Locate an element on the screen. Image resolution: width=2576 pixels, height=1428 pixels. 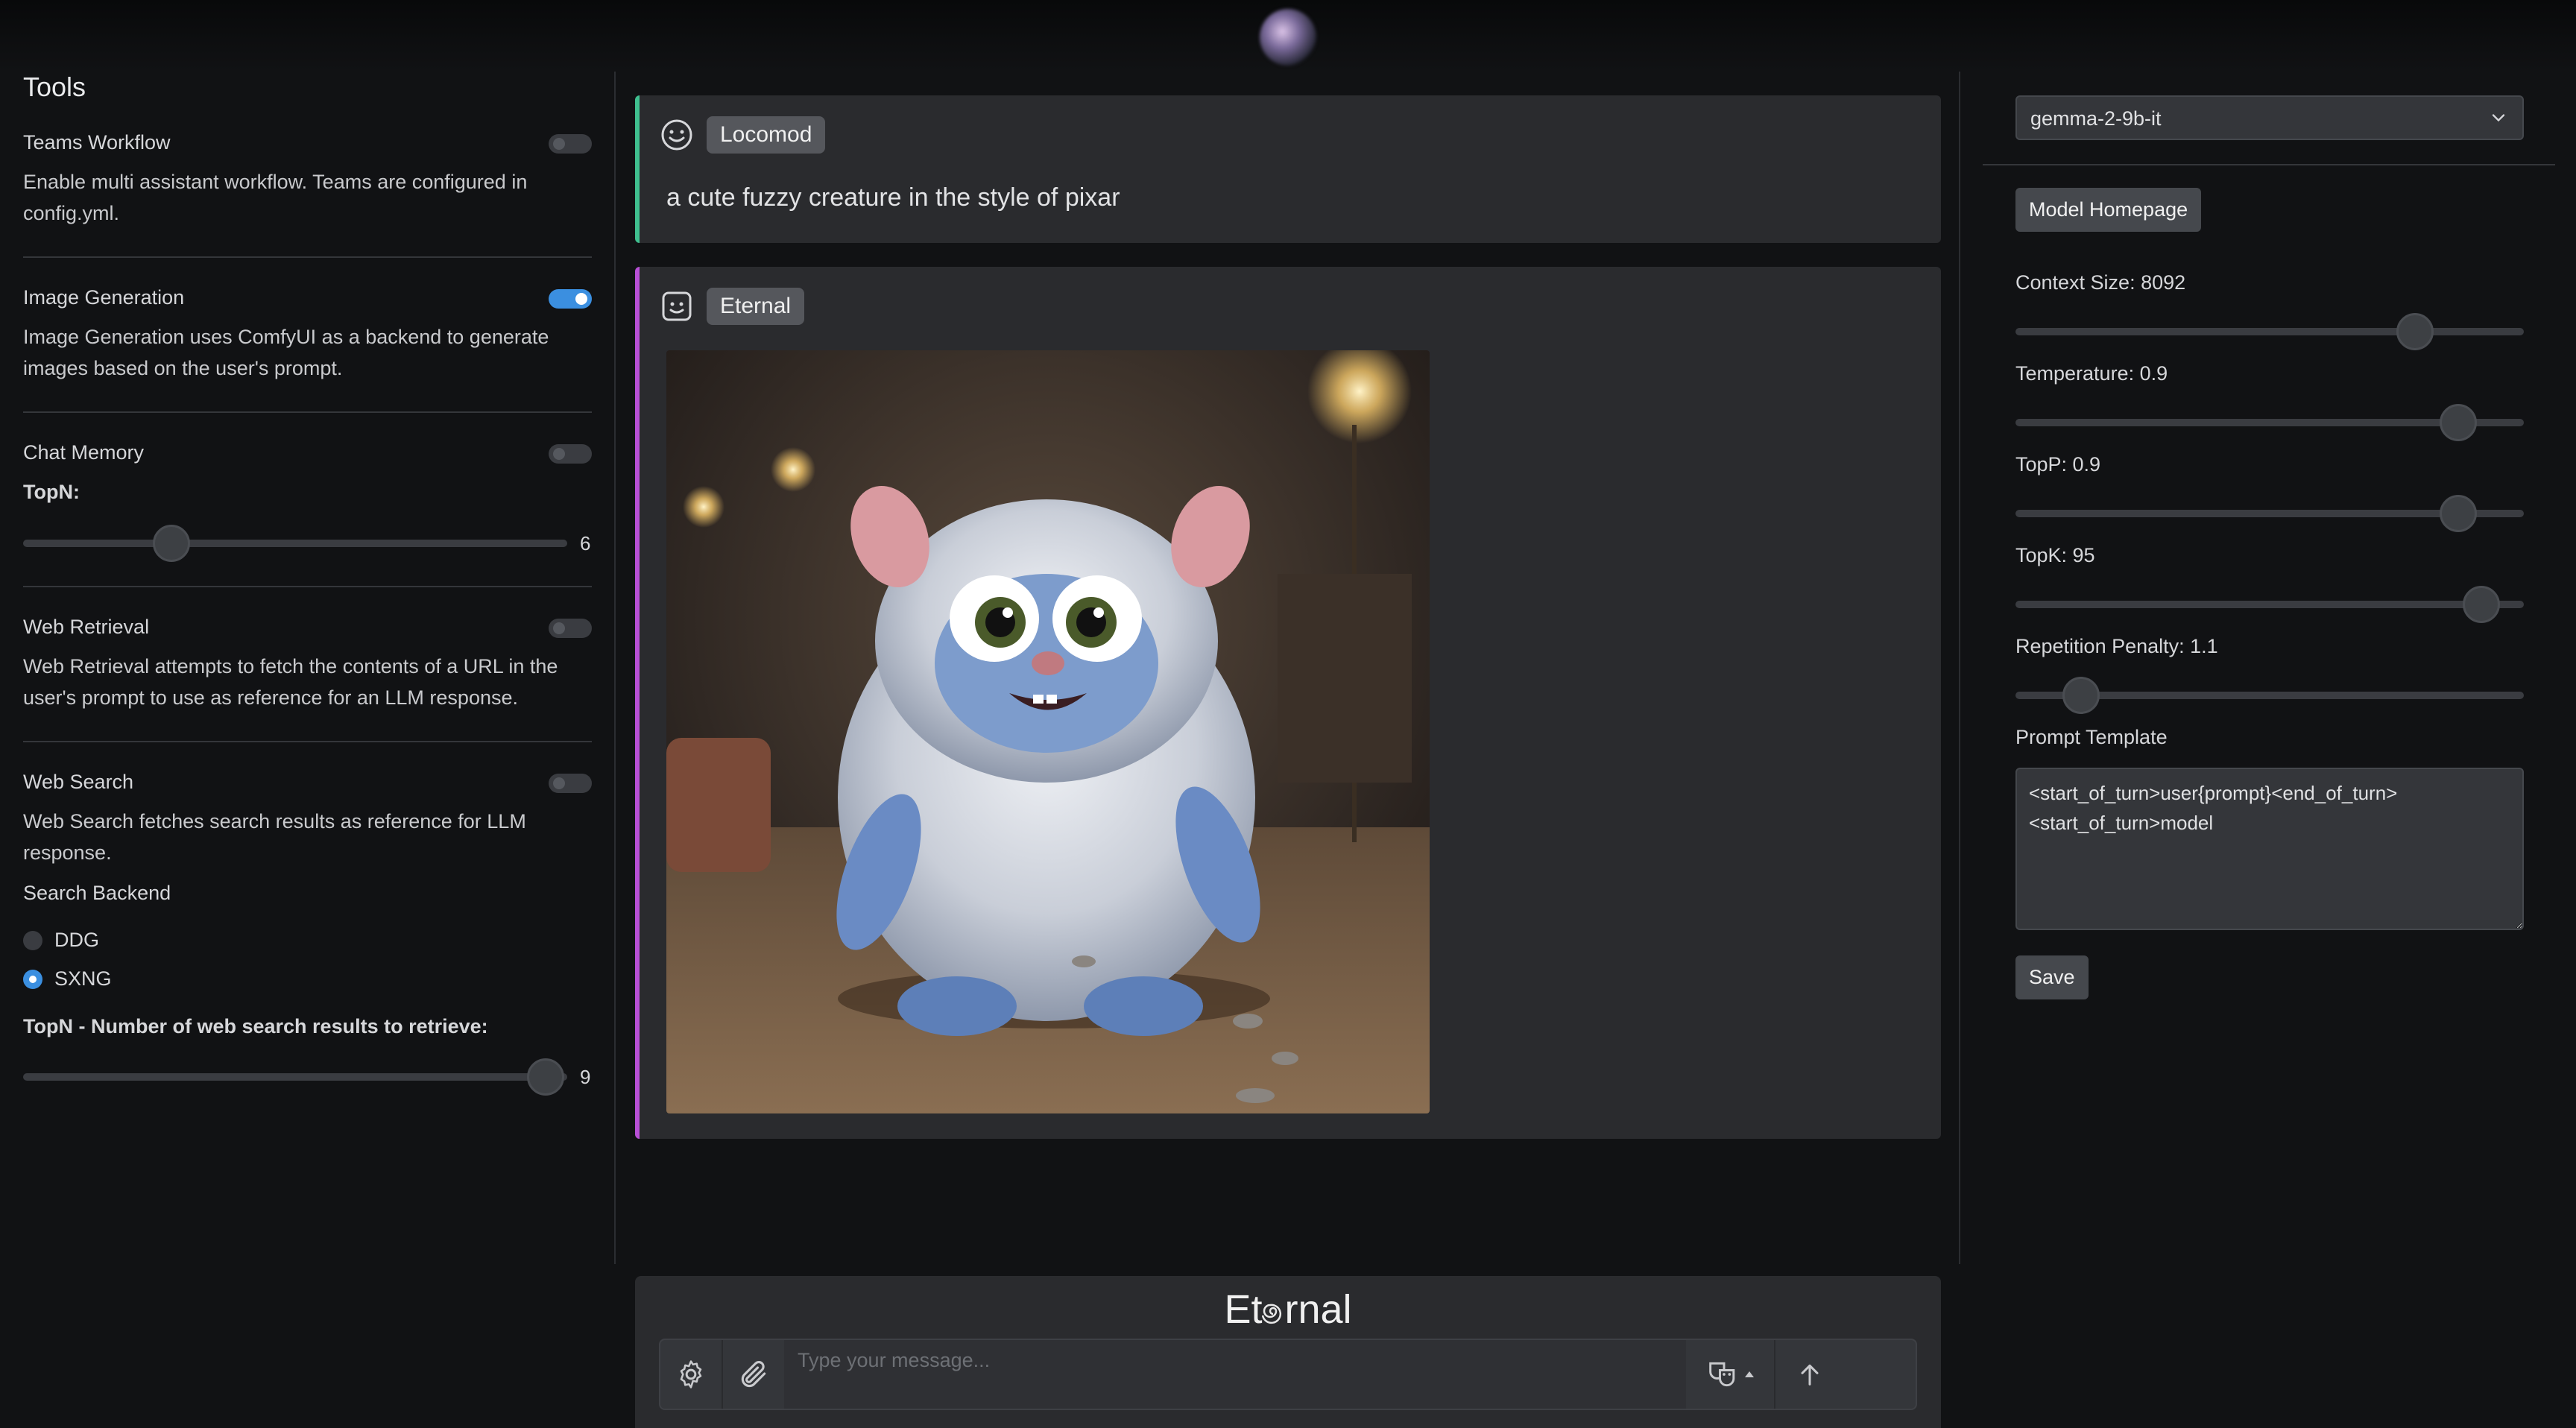
selected-model: gemma-2-9b-it is located at coordinates (2096, 118).